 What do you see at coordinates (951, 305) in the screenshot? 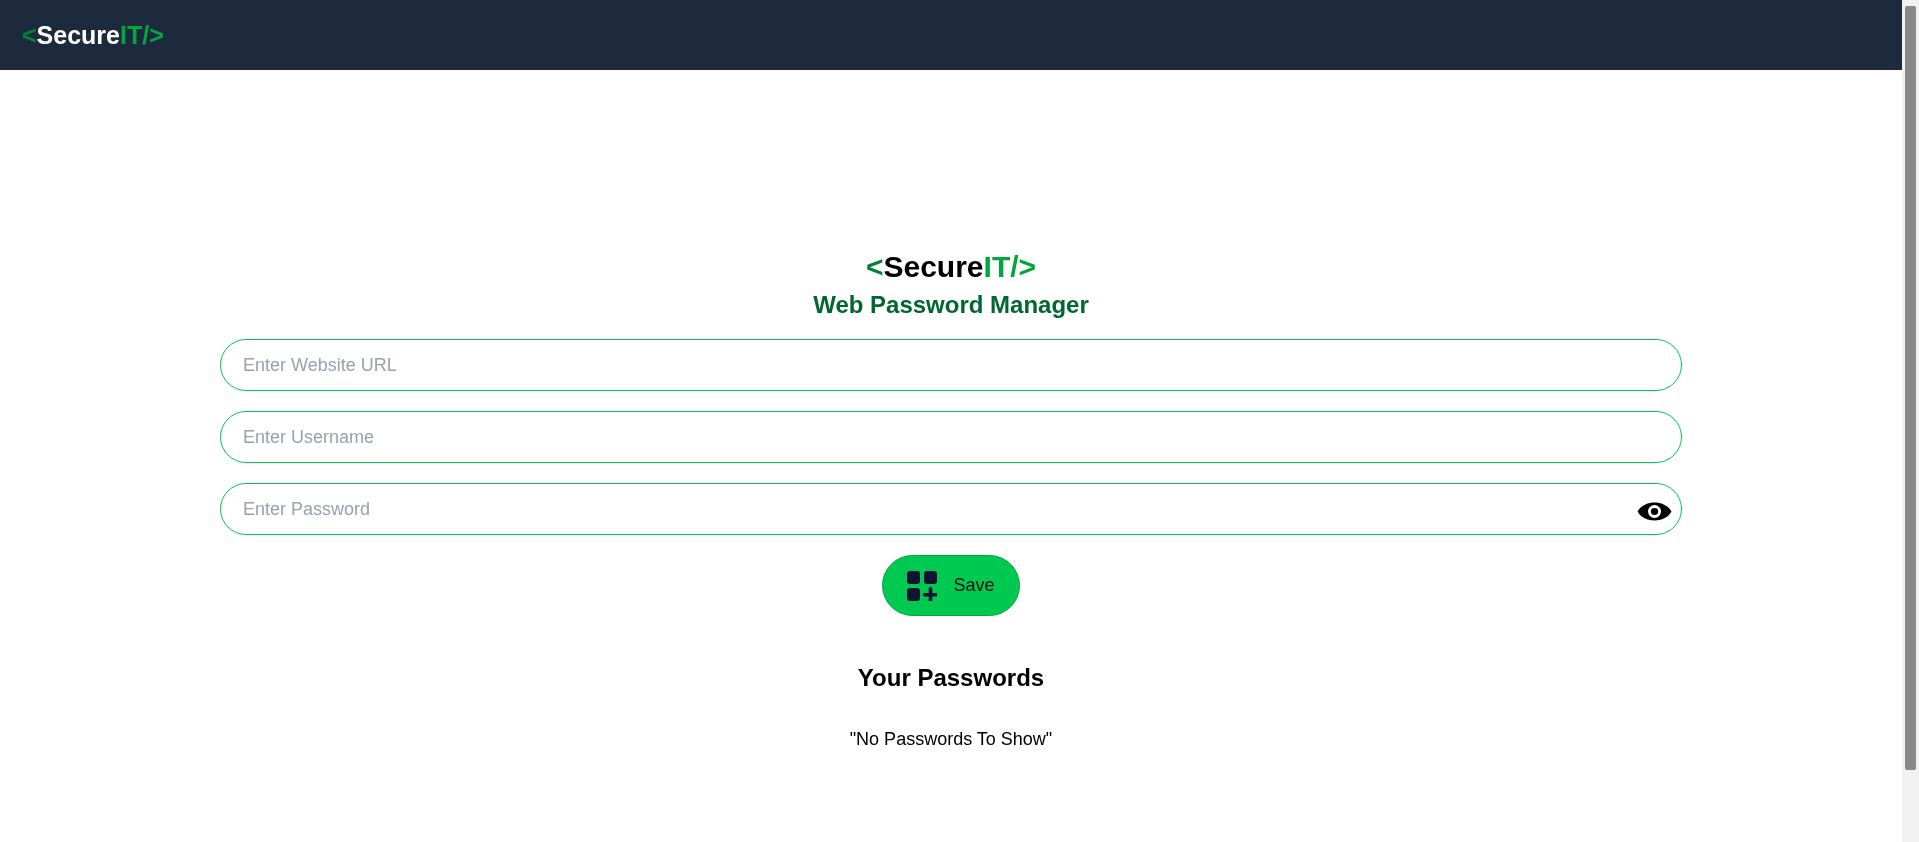
I see `subtitle: Web Password Manager` at bounding box center [951, 305].